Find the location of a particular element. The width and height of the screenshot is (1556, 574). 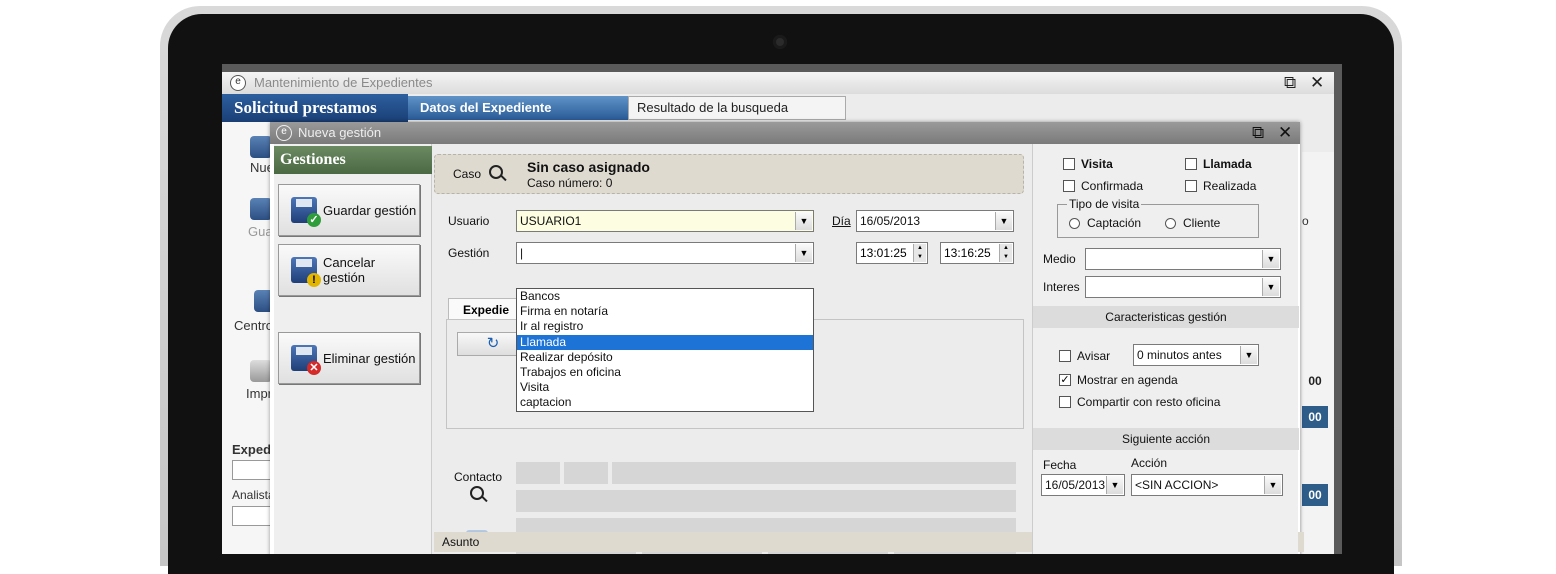

tab-datos-expediente: Datos del Expediente is located at coordinates (518, 108).